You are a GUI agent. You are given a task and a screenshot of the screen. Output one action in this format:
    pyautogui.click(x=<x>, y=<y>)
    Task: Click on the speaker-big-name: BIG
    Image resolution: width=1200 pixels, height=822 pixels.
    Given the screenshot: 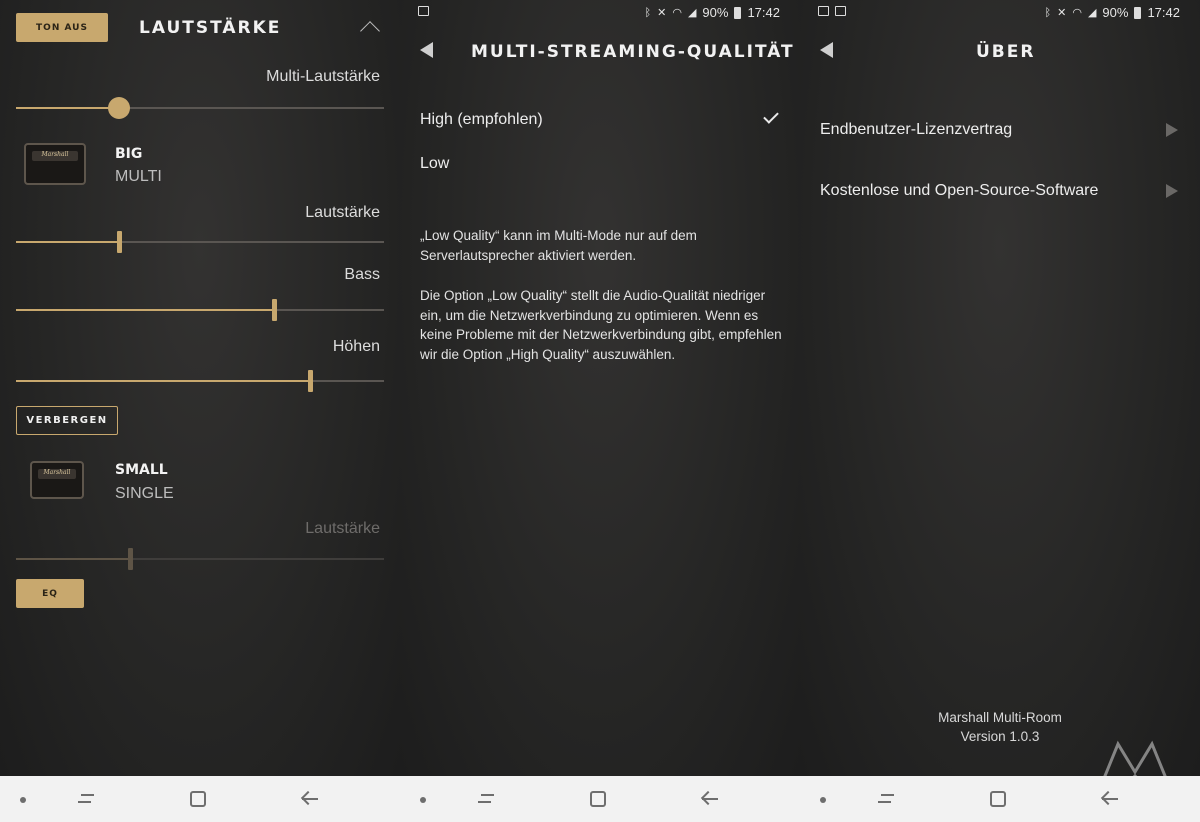 What is the action you would take?
    pyautogui.click(x=129, y=154)
    